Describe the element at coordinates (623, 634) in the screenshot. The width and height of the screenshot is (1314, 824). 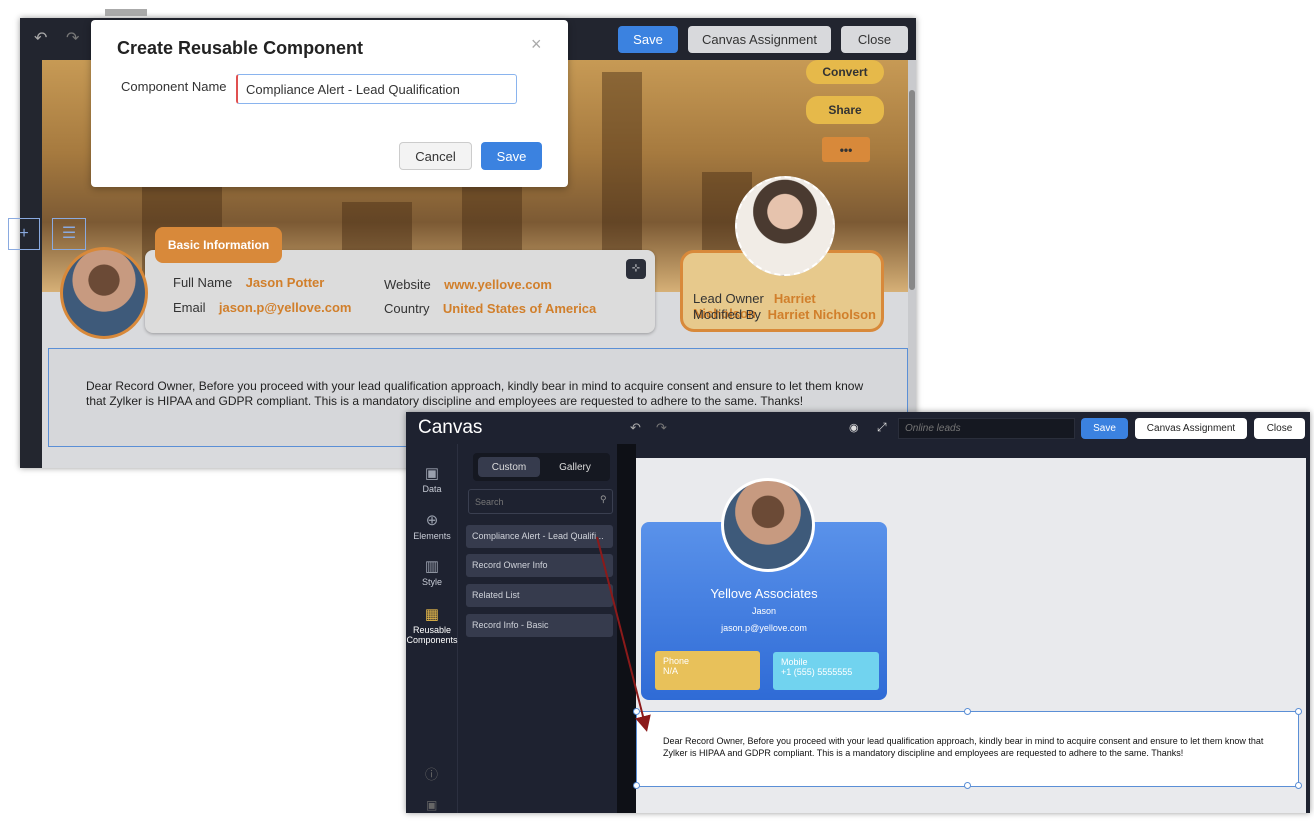
I see `drag-arrow` at that location.